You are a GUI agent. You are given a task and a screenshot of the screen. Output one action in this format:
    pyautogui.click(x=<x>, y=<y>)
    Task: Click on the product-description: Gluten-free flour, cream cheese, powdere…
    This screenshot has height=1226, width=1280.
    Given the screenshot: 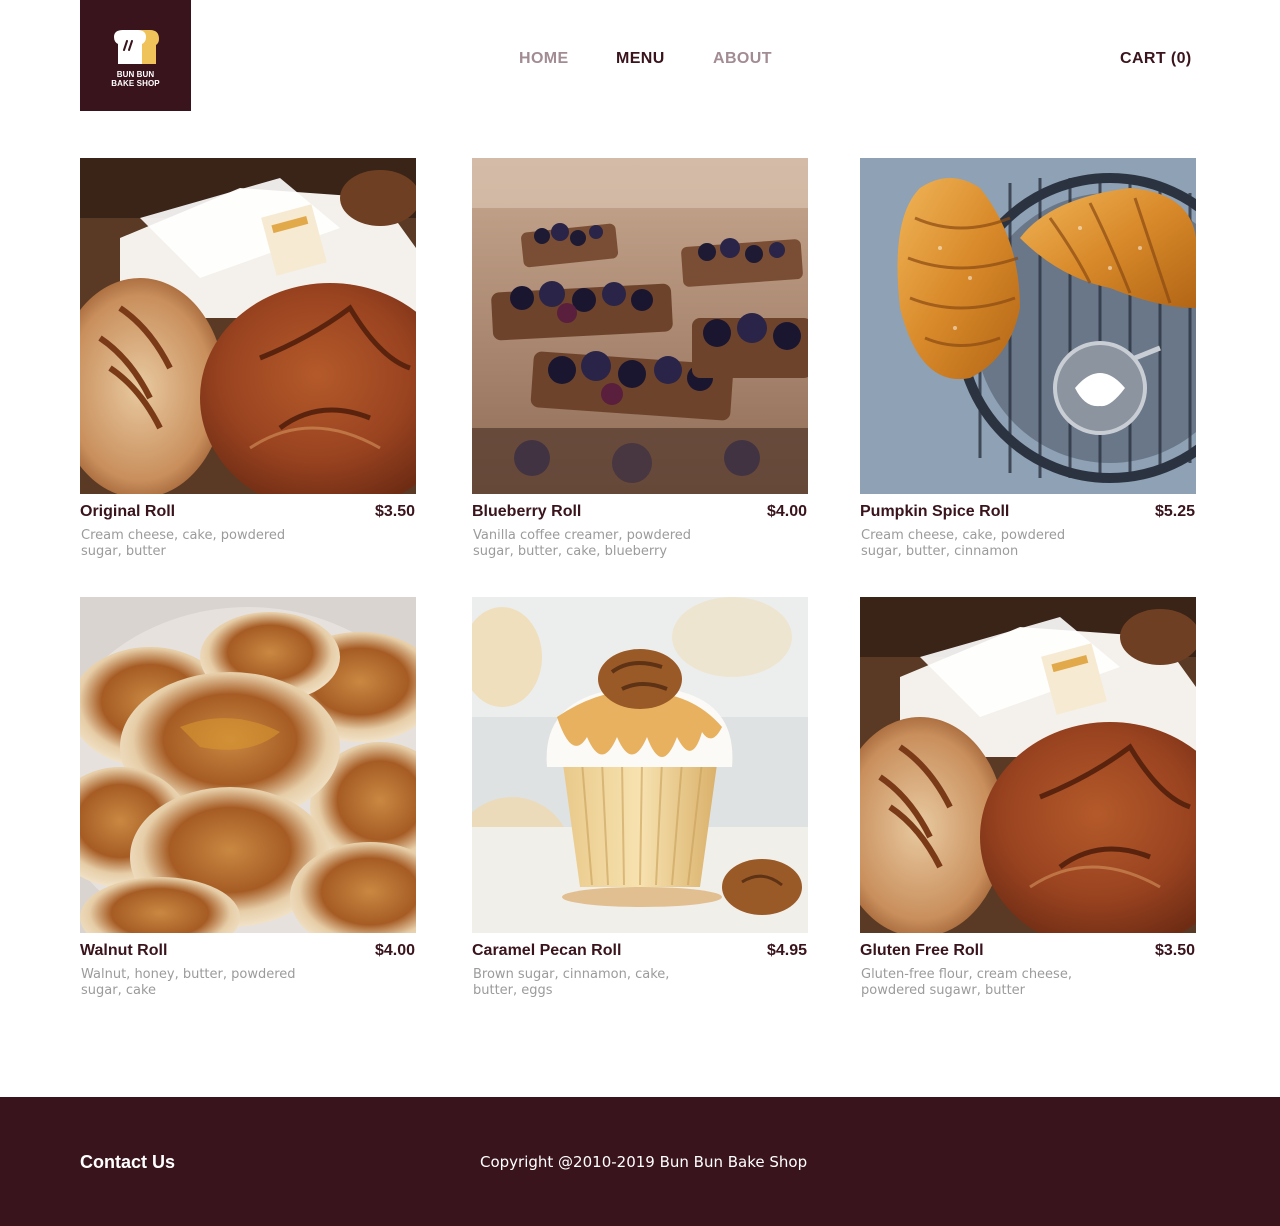 What is the action you would take?
    pyautogui.click(x=966, y=982)
    